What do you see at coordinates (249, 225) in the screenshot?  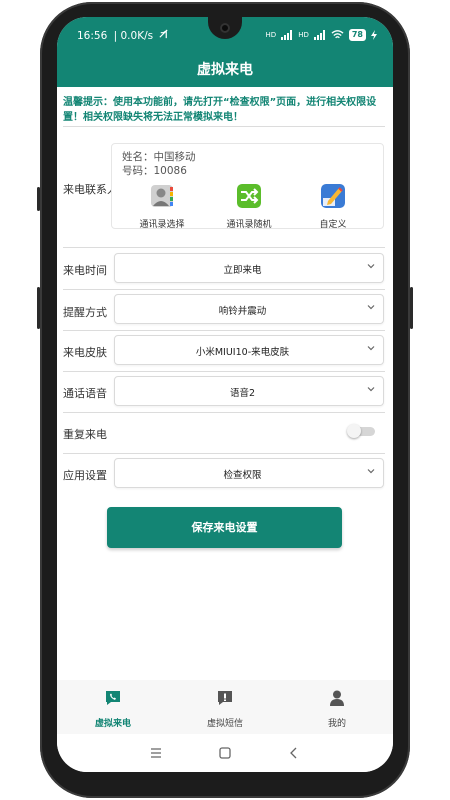 I see `random-contact-label: 通讯录随机` at bounding box center [249, 225].